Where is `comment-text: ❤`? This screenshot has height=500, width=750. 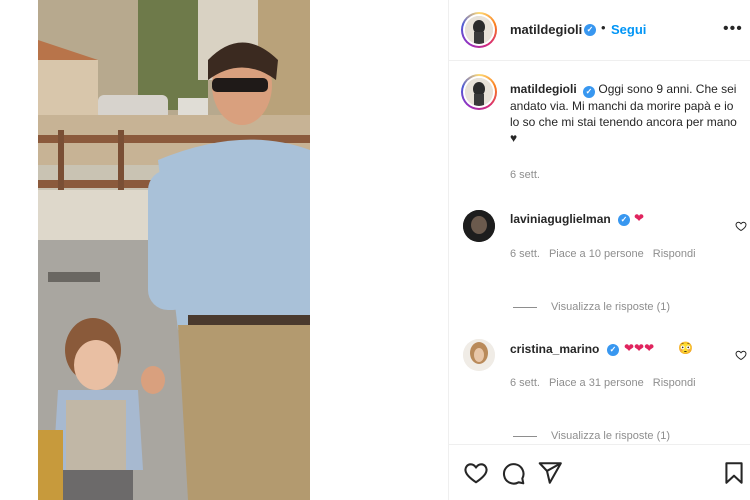
comment-text: ❤ is located at coordinates (639, 218).